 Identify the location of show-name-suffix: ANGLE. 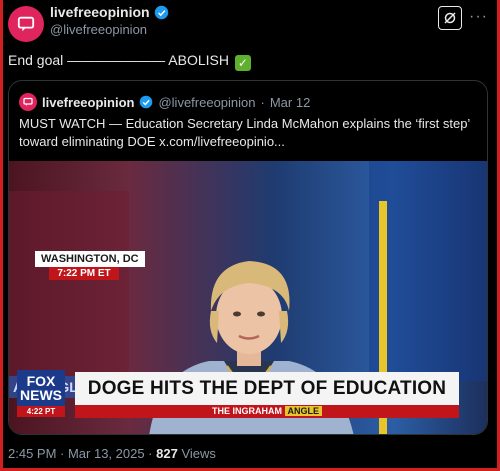
(303, 411).